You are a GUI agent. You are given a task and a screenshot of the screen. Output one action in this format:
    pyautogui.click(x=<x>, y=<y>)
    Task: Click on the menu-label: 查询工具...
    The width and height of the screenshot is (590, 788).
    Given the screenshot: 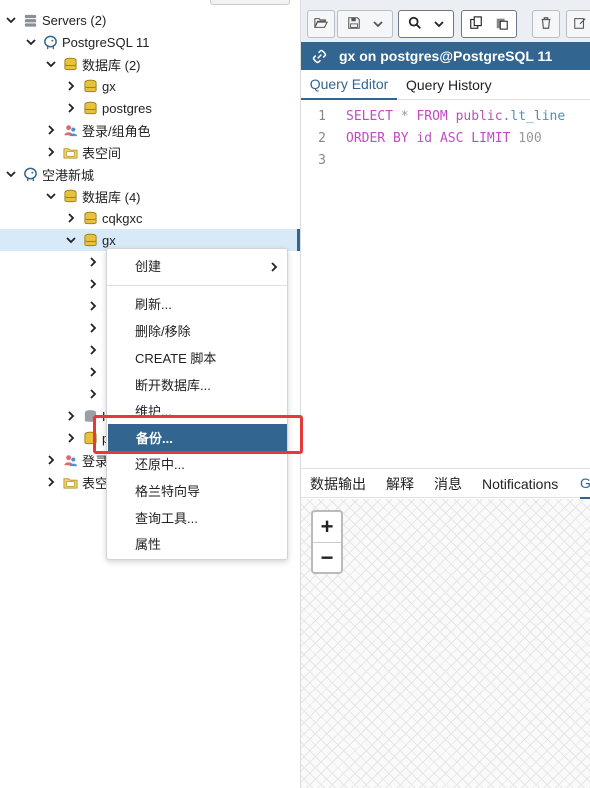 What is the action you would take?
    pyautogui.click(x=166, y=518)
    